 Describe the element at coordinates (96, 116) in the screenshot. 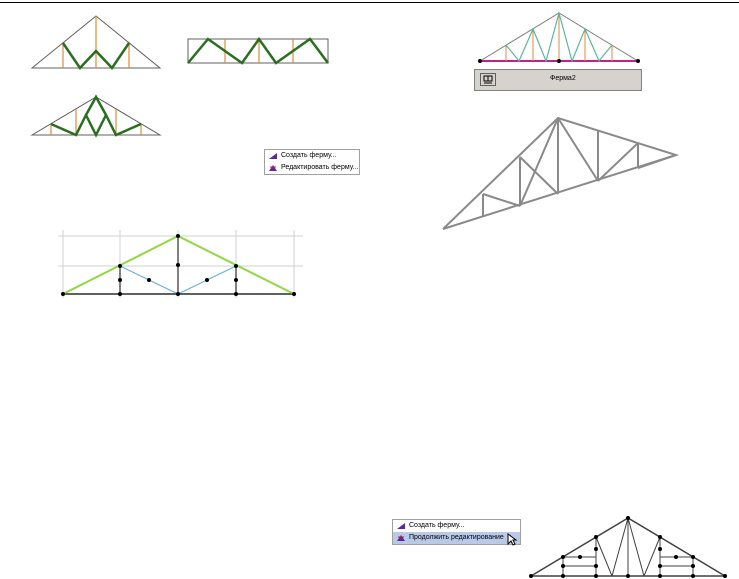

I see `truss-diagram-double-w` at that location.